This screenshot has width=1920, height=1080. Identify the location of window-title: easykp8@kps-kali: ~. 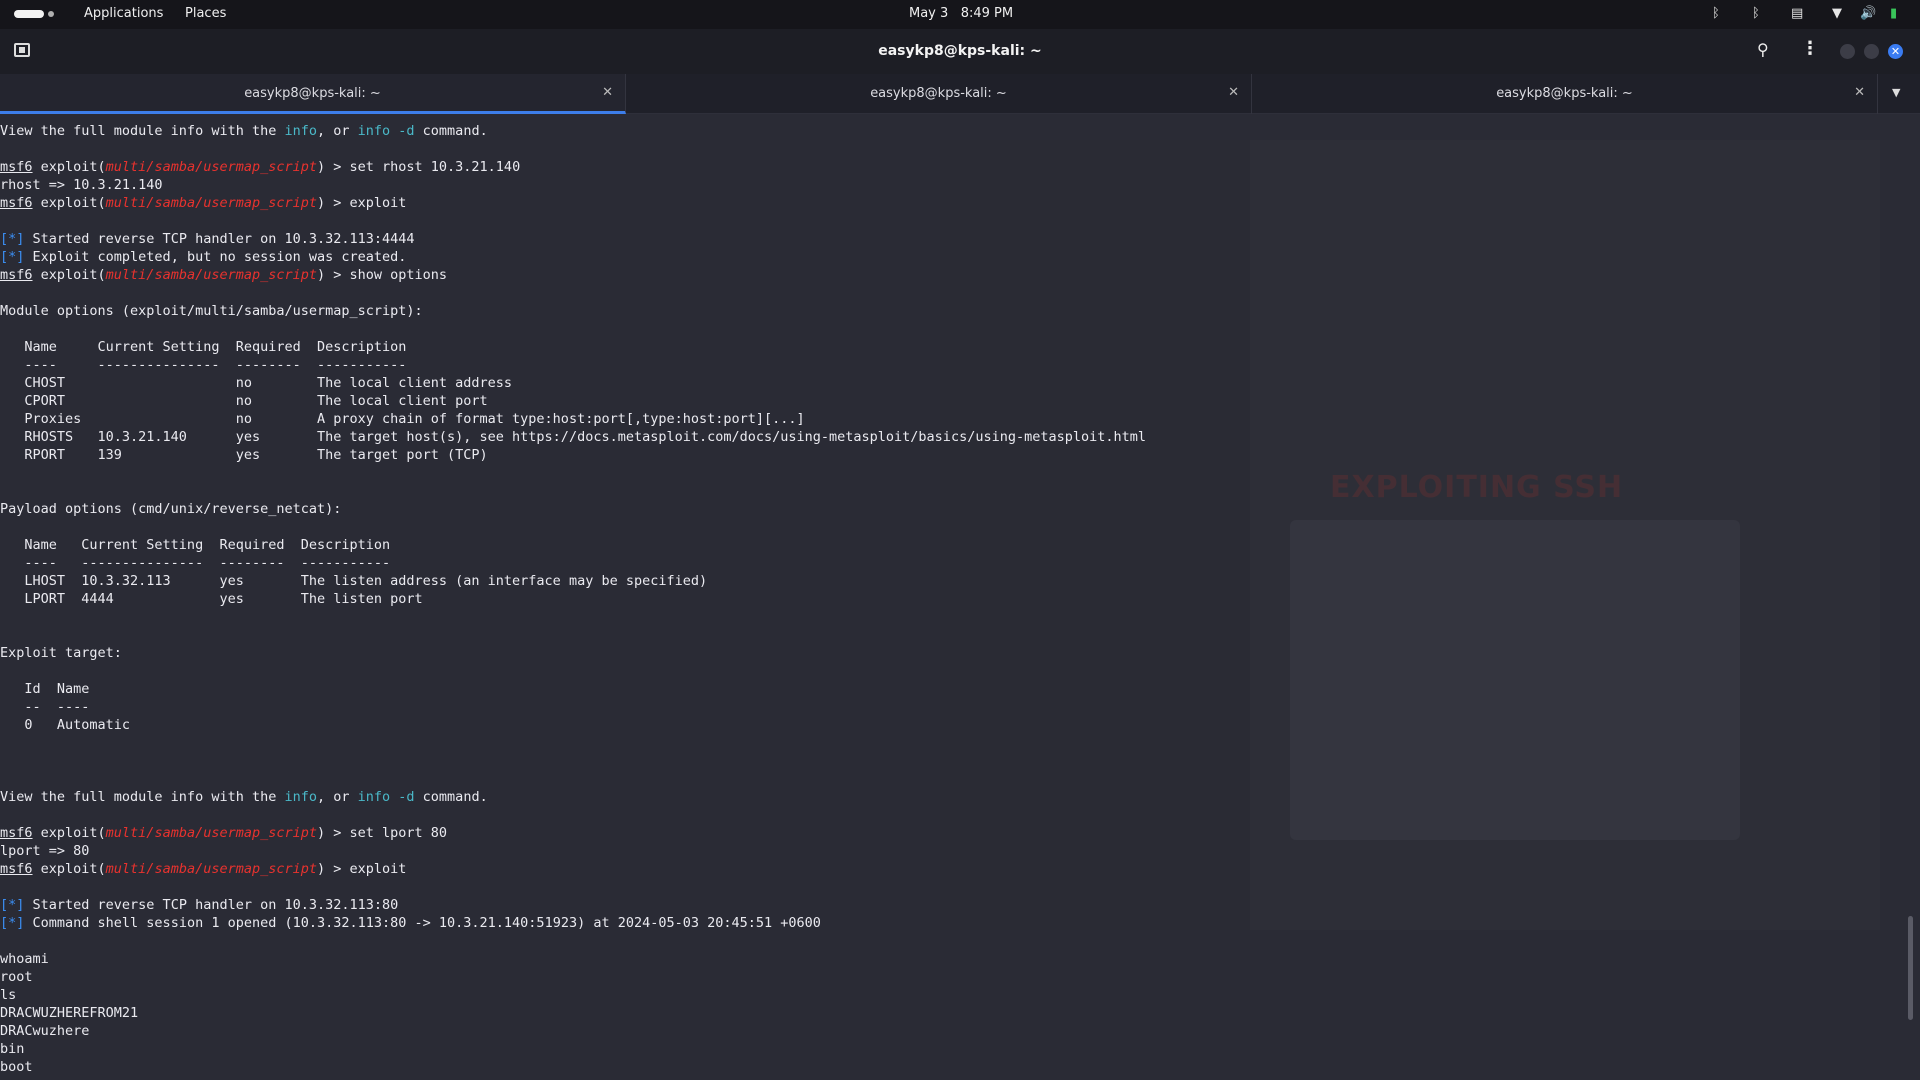
(960, 51).